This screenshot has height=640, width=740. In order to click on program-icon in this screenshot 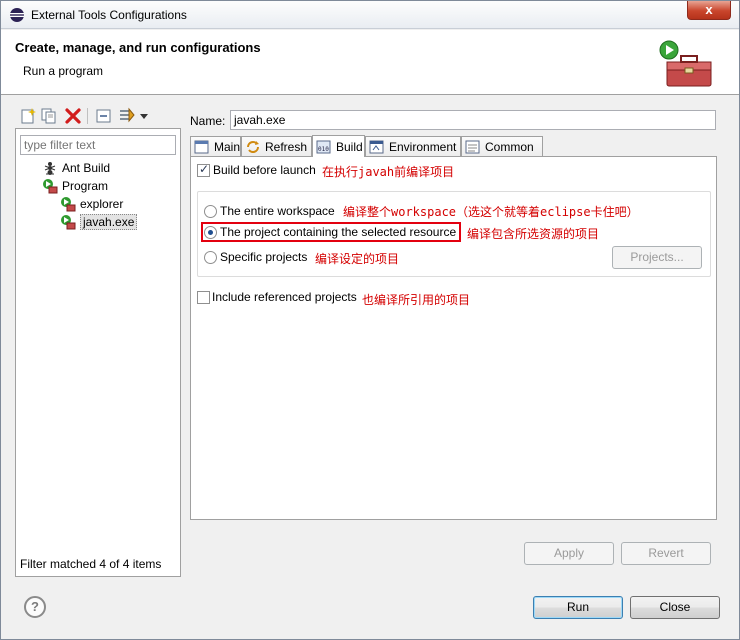, I will do `click(50, 186)`.